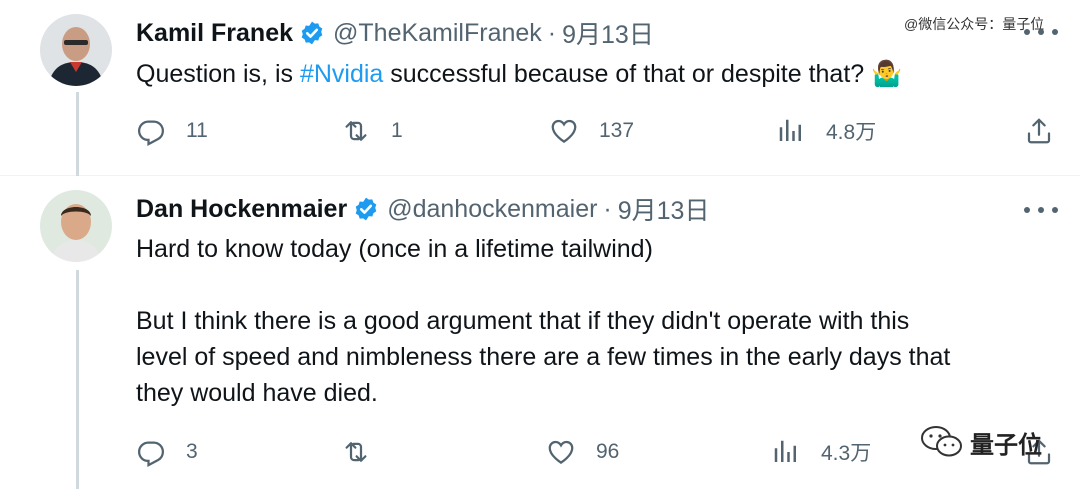  What do you see at coordinates (1006, 445) in the screenshot?
I see `watermark-logo-text: 量子位` at bounding box center [1006, 445].